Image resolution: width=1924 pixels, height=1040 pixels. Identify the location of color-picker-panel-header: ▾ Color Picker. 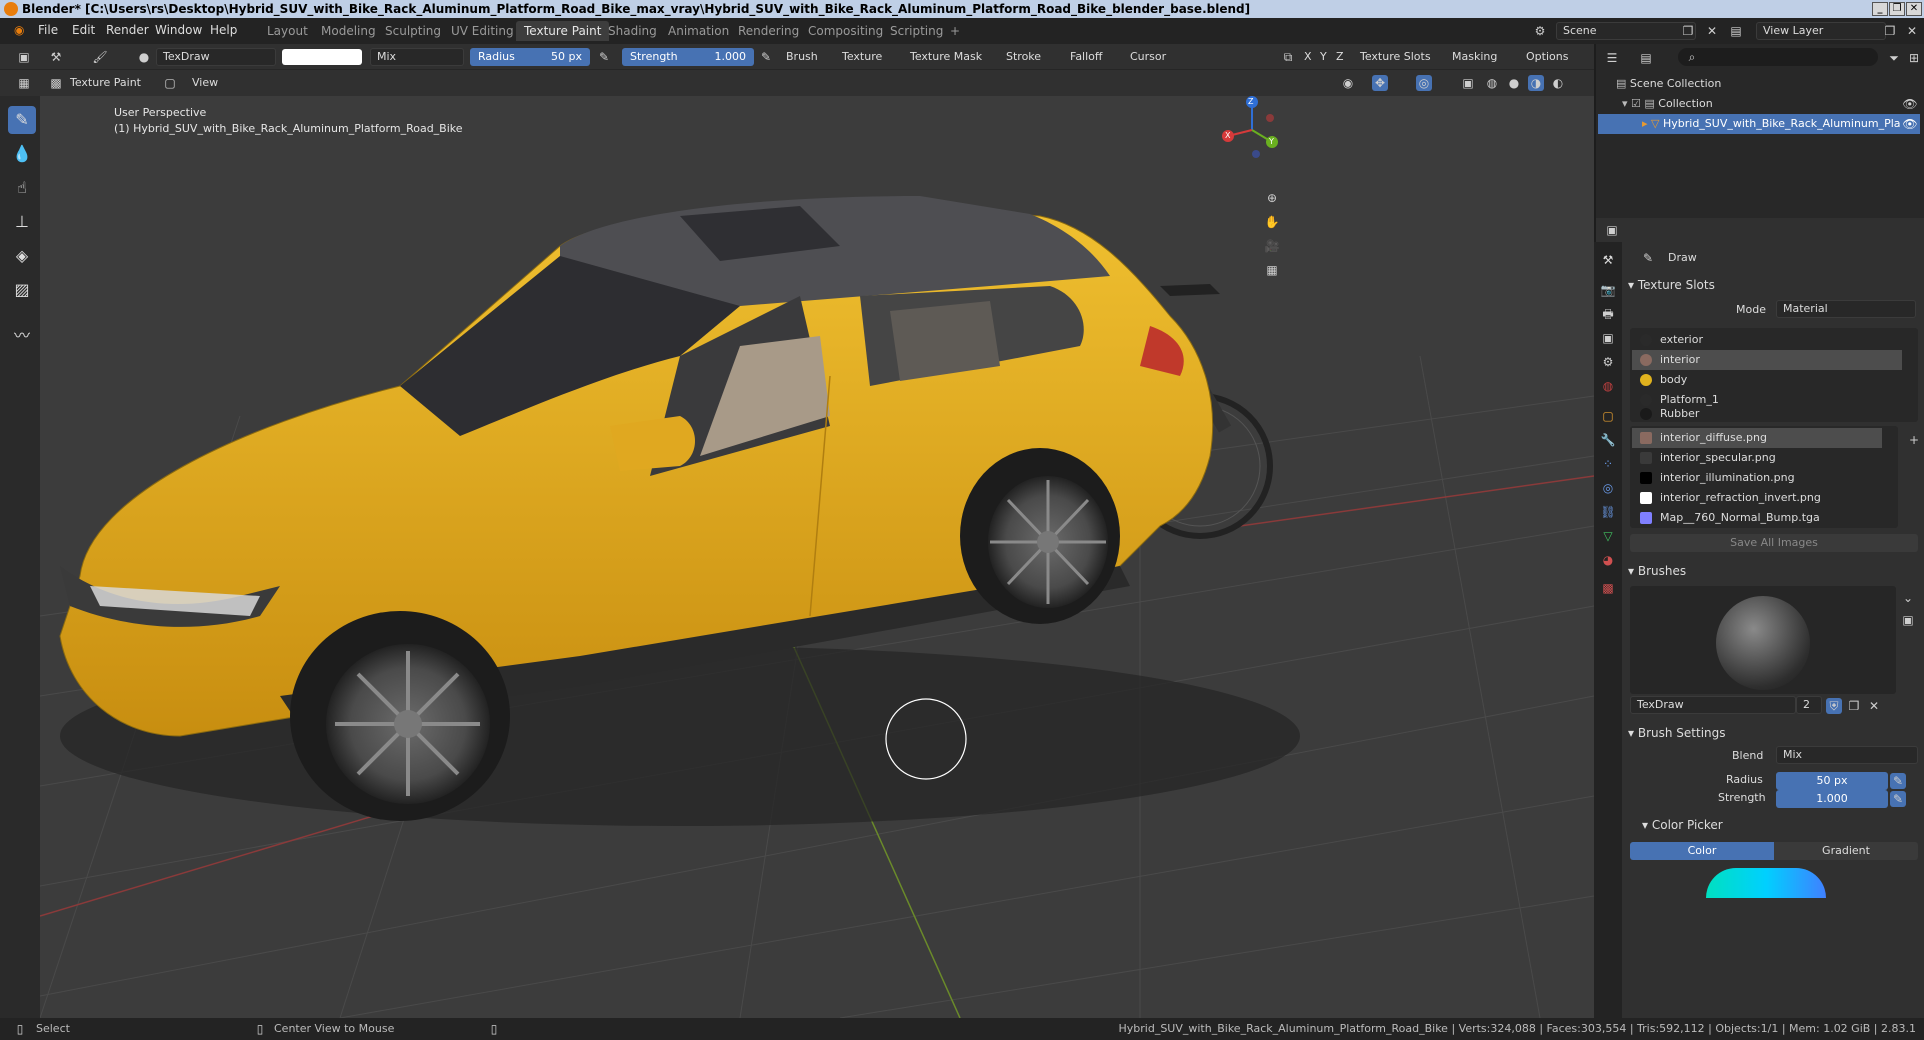
(1783, 825).